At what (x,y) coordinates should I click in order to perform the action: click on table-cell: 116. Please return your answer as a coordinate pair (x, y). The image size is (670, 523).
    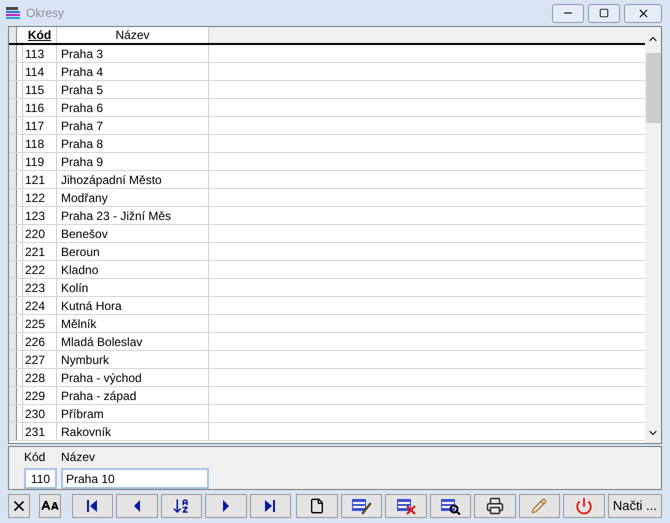
    Looking at the image, I should click on (40, 107).